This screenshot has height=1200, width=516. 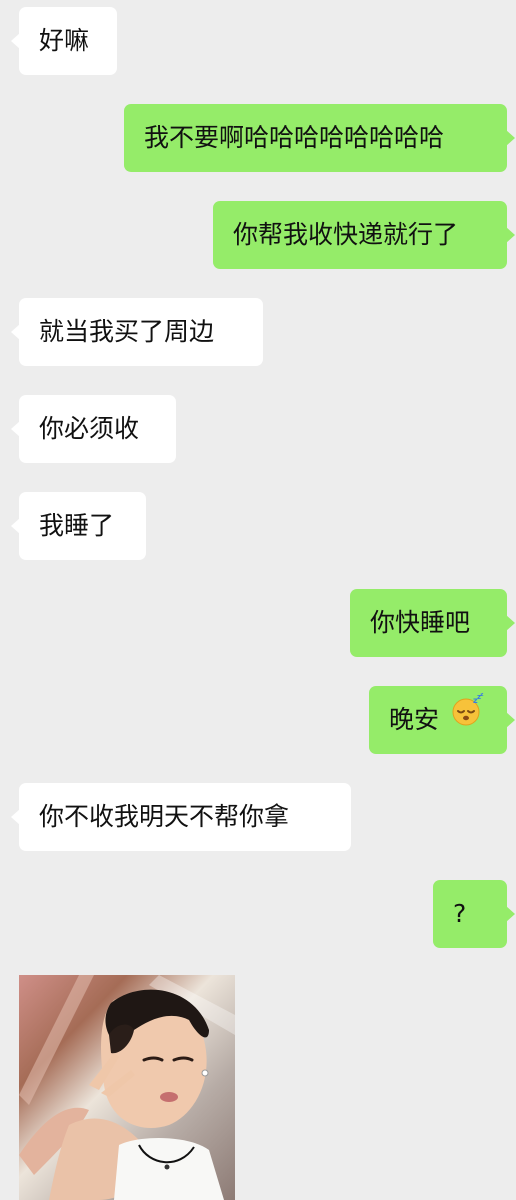 What do you see at coordinates (414, 719) in the screenshot?
I see `message-text: 晚安` at bounding box center [414, 719].